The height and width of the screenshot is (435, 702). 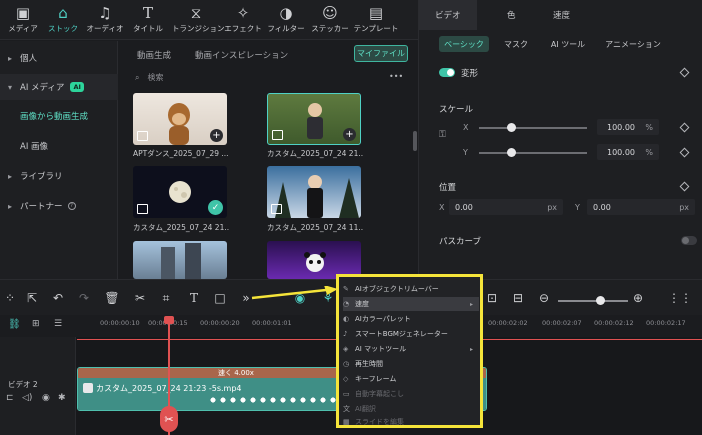 I want to click on subtab-ai-tools: AI ツール, so click(x=568, y=44).